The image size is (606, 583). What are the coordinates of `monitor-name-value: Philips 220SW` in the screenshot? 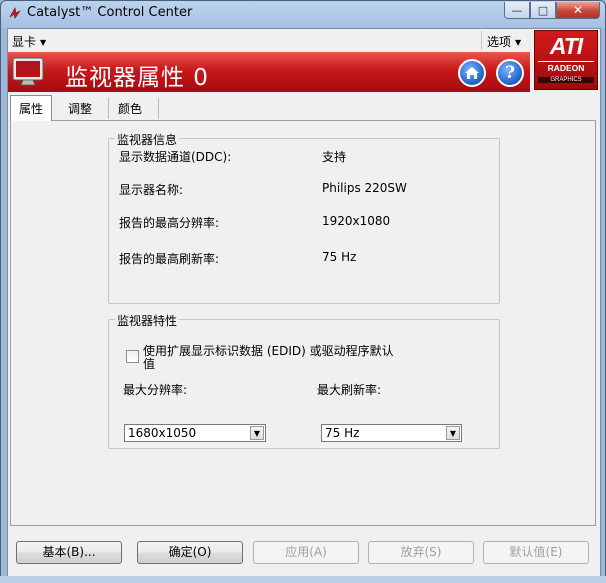 It's located at (364, 188).